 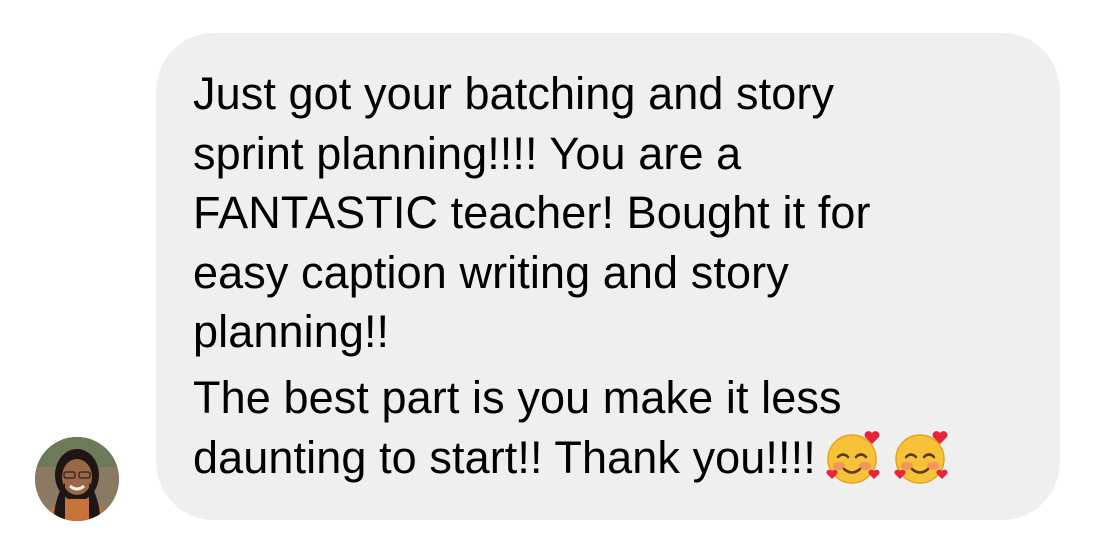 I want to click on message-line-text: daunting to start!! Thank you!!!!, so click(x=504, y=457).